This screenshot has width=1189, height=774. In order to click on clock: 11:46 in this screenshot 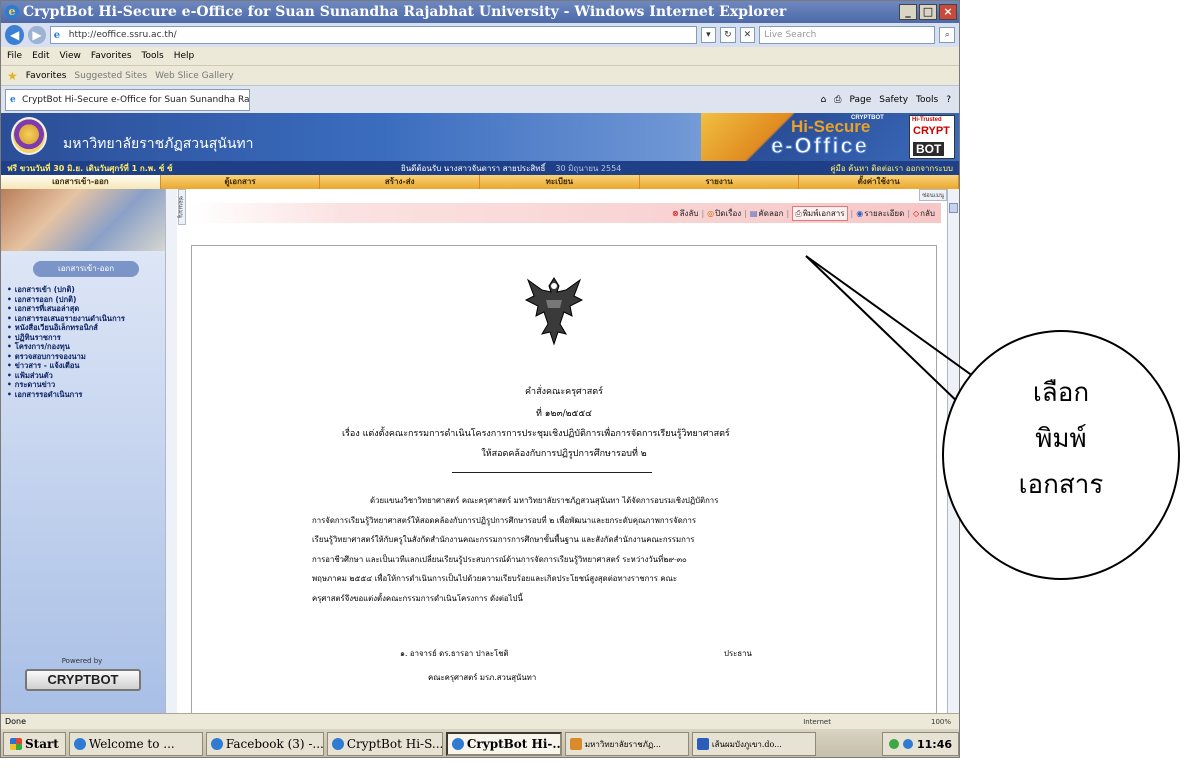, I will do `click(934, 744)`.